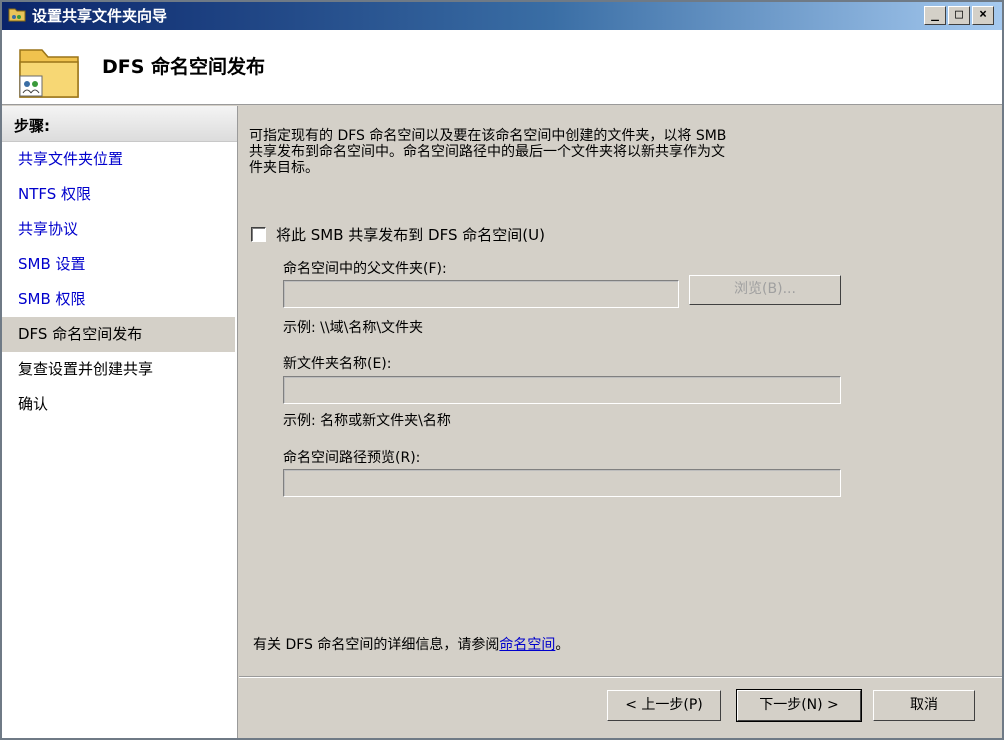 The image size is (1008, 743). What do you see at coordinates (337, 364) in the screenshot?
I see `new-folder-label: 新文件夹名称(E):` at bounding box center [337, 364].